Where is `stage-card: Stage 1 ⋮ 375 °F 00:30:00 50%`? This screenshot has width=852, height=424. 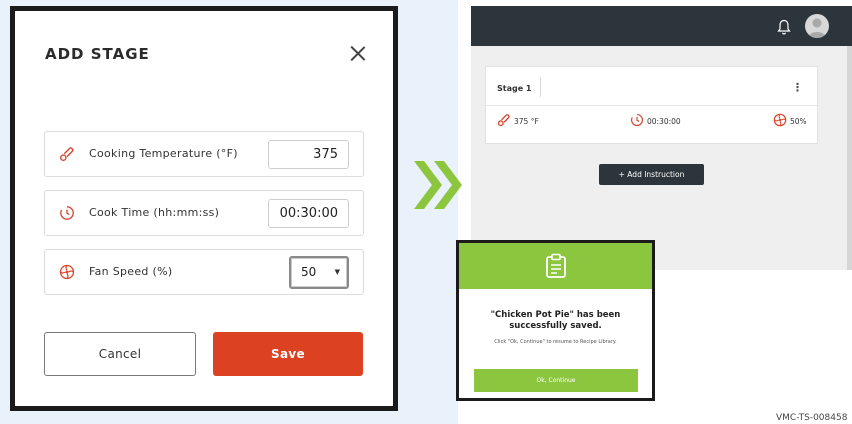 stage-card: Stage 1 ⋮ 375 °F 00:30:00 50% is located at coordinates (652, 105).